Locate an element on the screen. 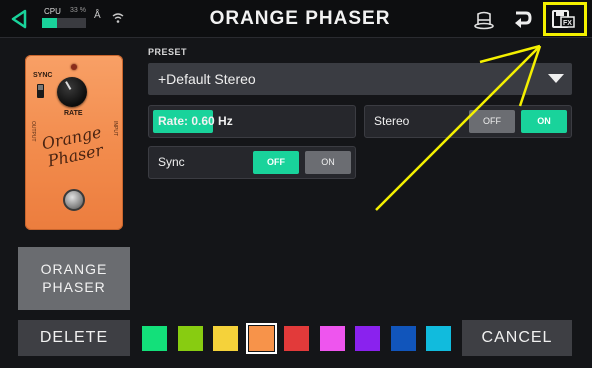 This screenshot has height=368, width=592. pedal-sync-label: SYNC is located at coordinates (43, 75).